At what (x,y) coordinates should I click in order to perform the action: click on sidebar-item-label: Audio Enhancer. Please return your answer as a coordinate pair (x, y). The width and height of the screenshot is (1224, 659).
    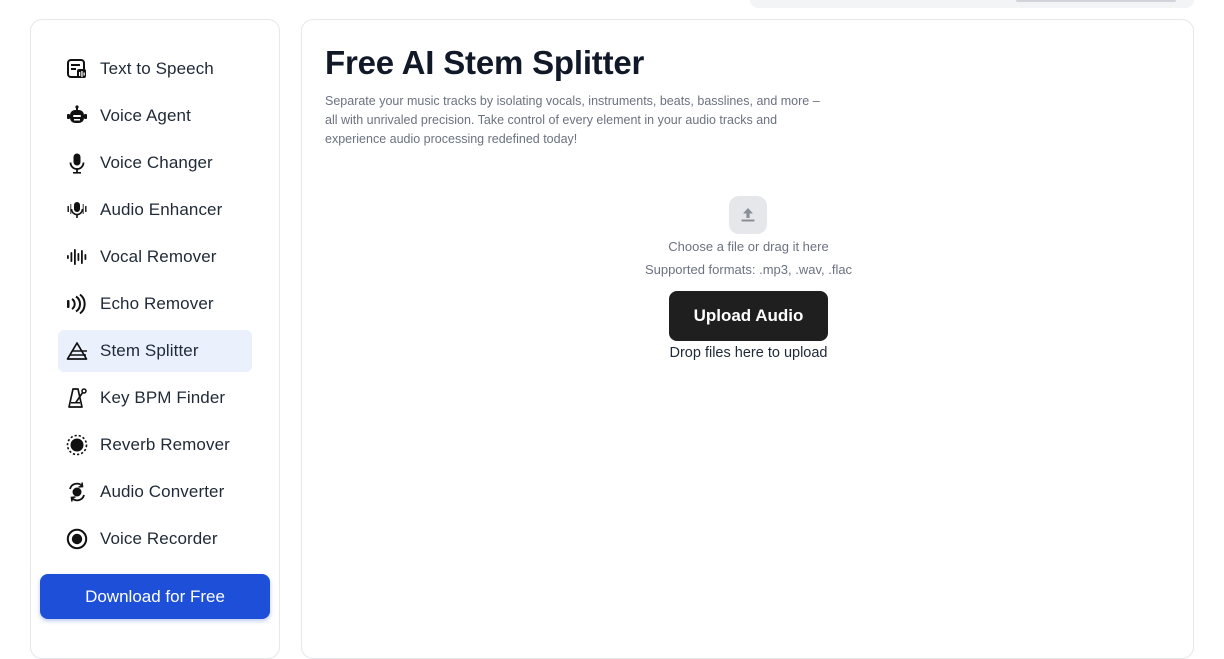
    Looking at the image, I should click on (161, 209).